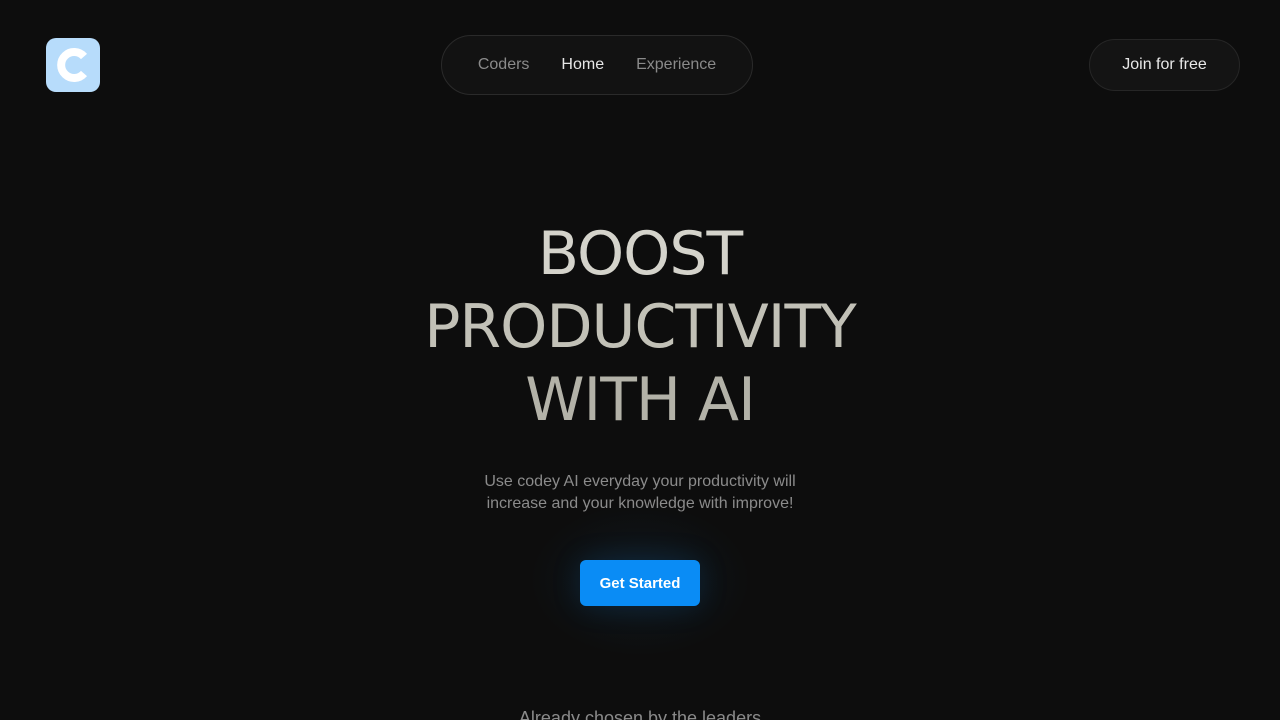  I want to click on nav-item-home: Home, so click(582, 65).